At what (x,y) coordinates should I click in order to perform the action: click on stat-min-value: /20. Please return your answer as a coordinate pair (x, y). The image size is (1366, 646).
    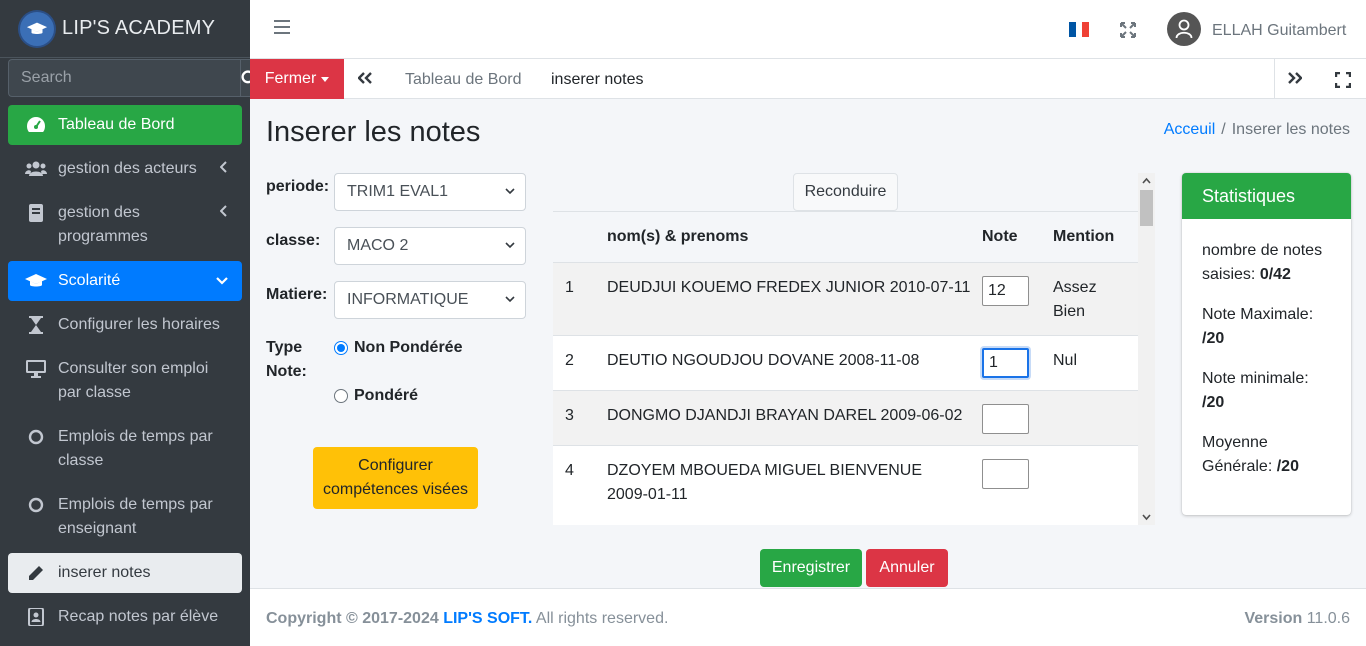
    Looking at the image, I should click on (1213, 402).